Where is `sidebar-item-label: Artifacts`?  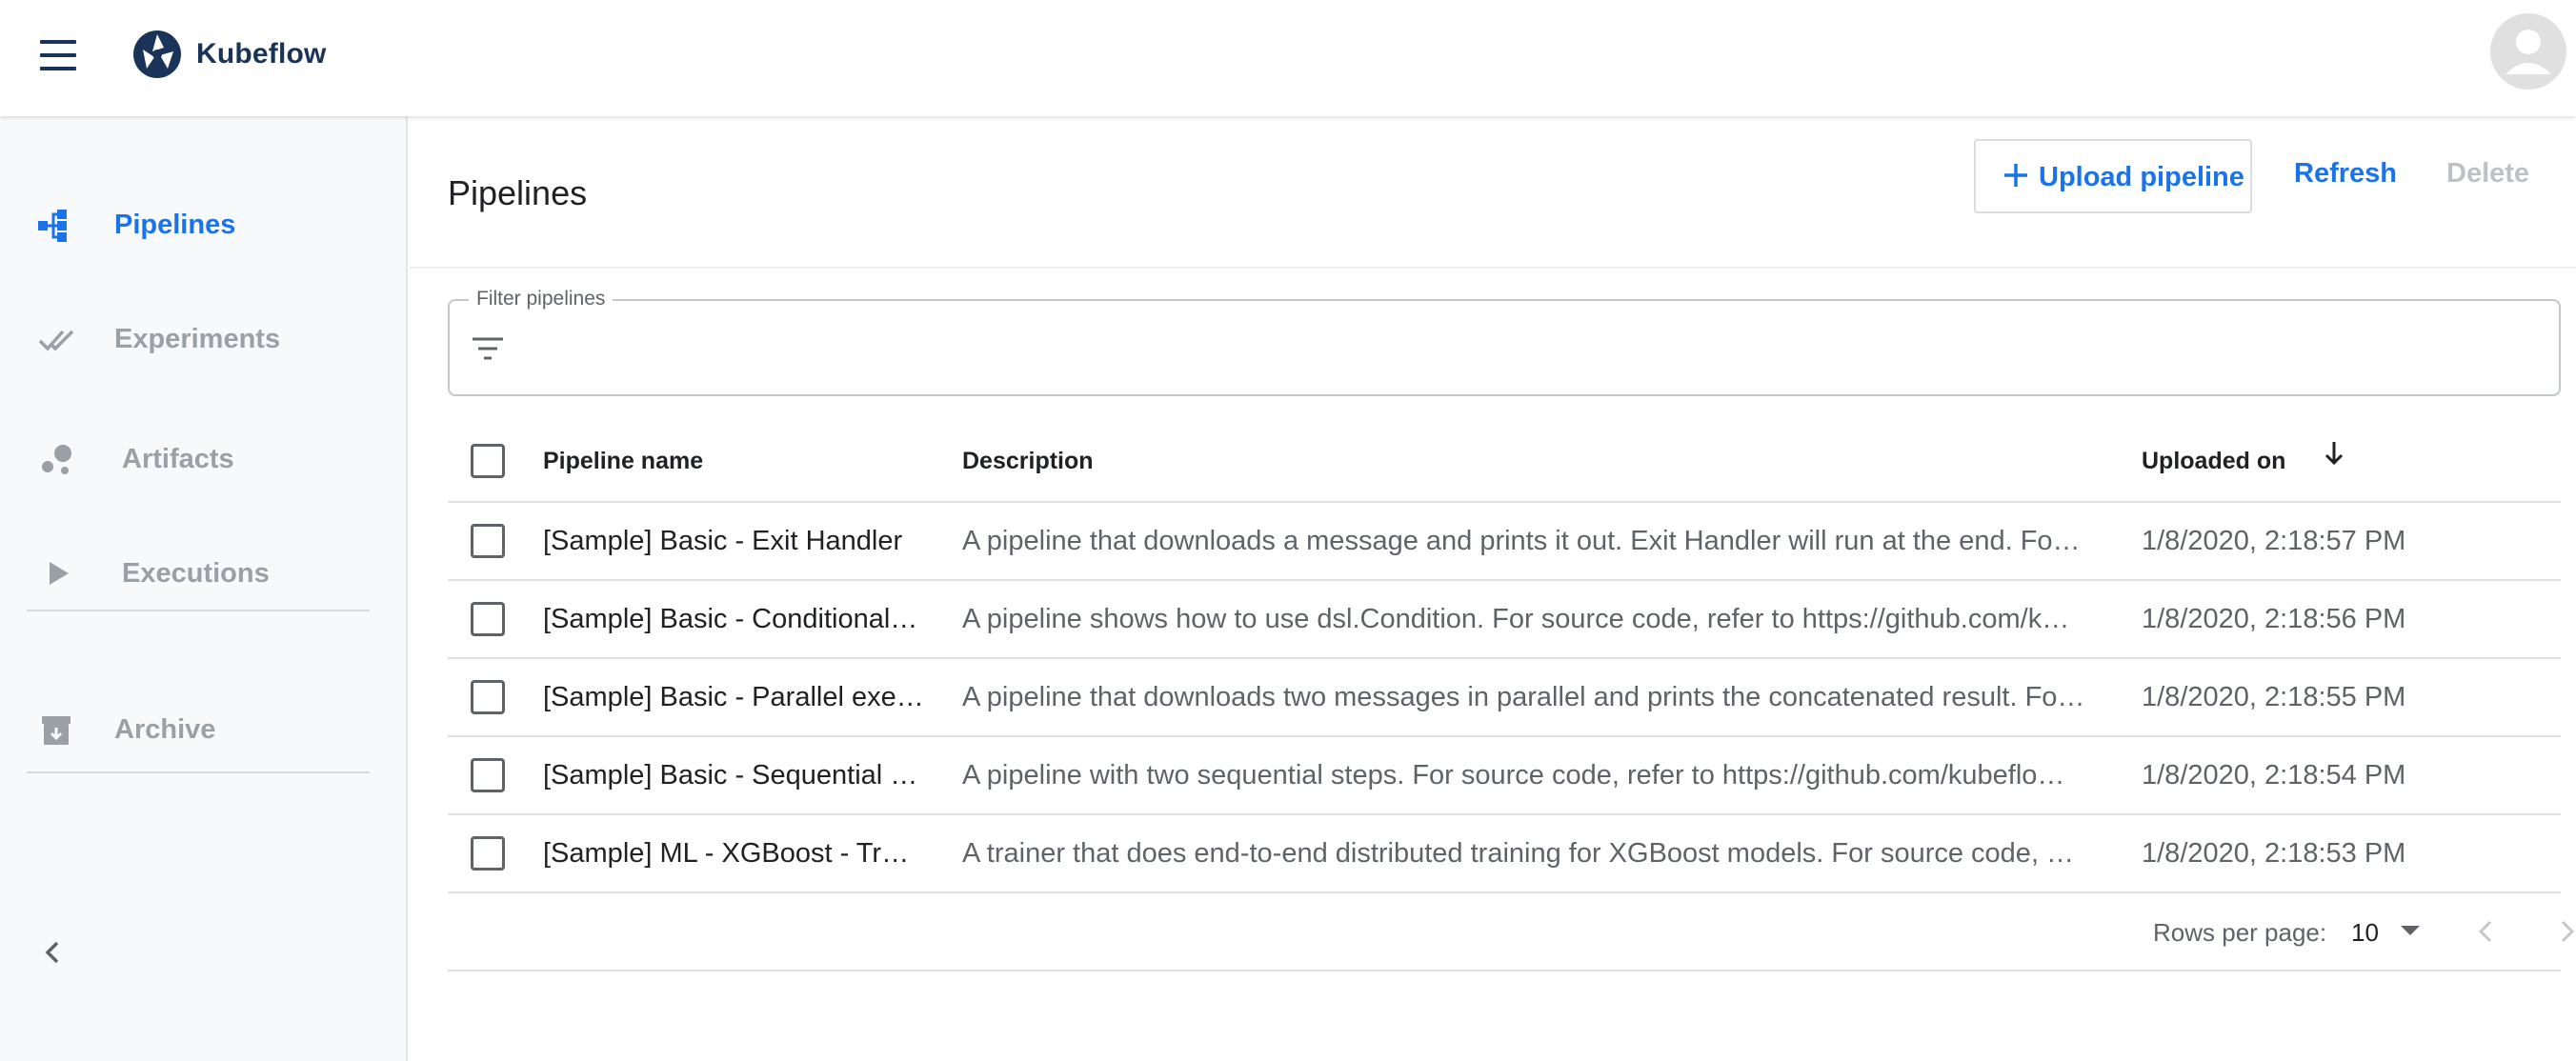 sidebar-item-label: Artifacts is located at coordinates (178, 459).